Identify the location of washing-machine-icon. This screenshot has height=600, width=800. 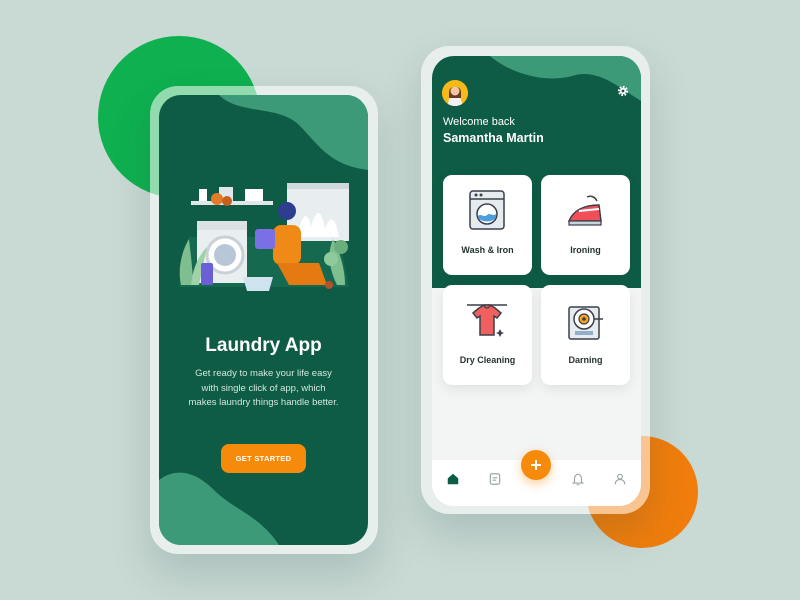
(487, 210).